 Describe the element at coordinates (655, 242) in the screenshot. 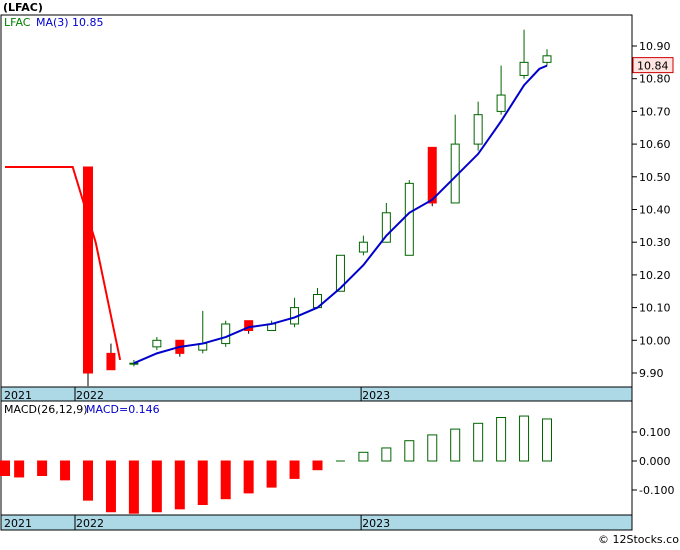

I see `price-tick-label: 10.30` at that location.